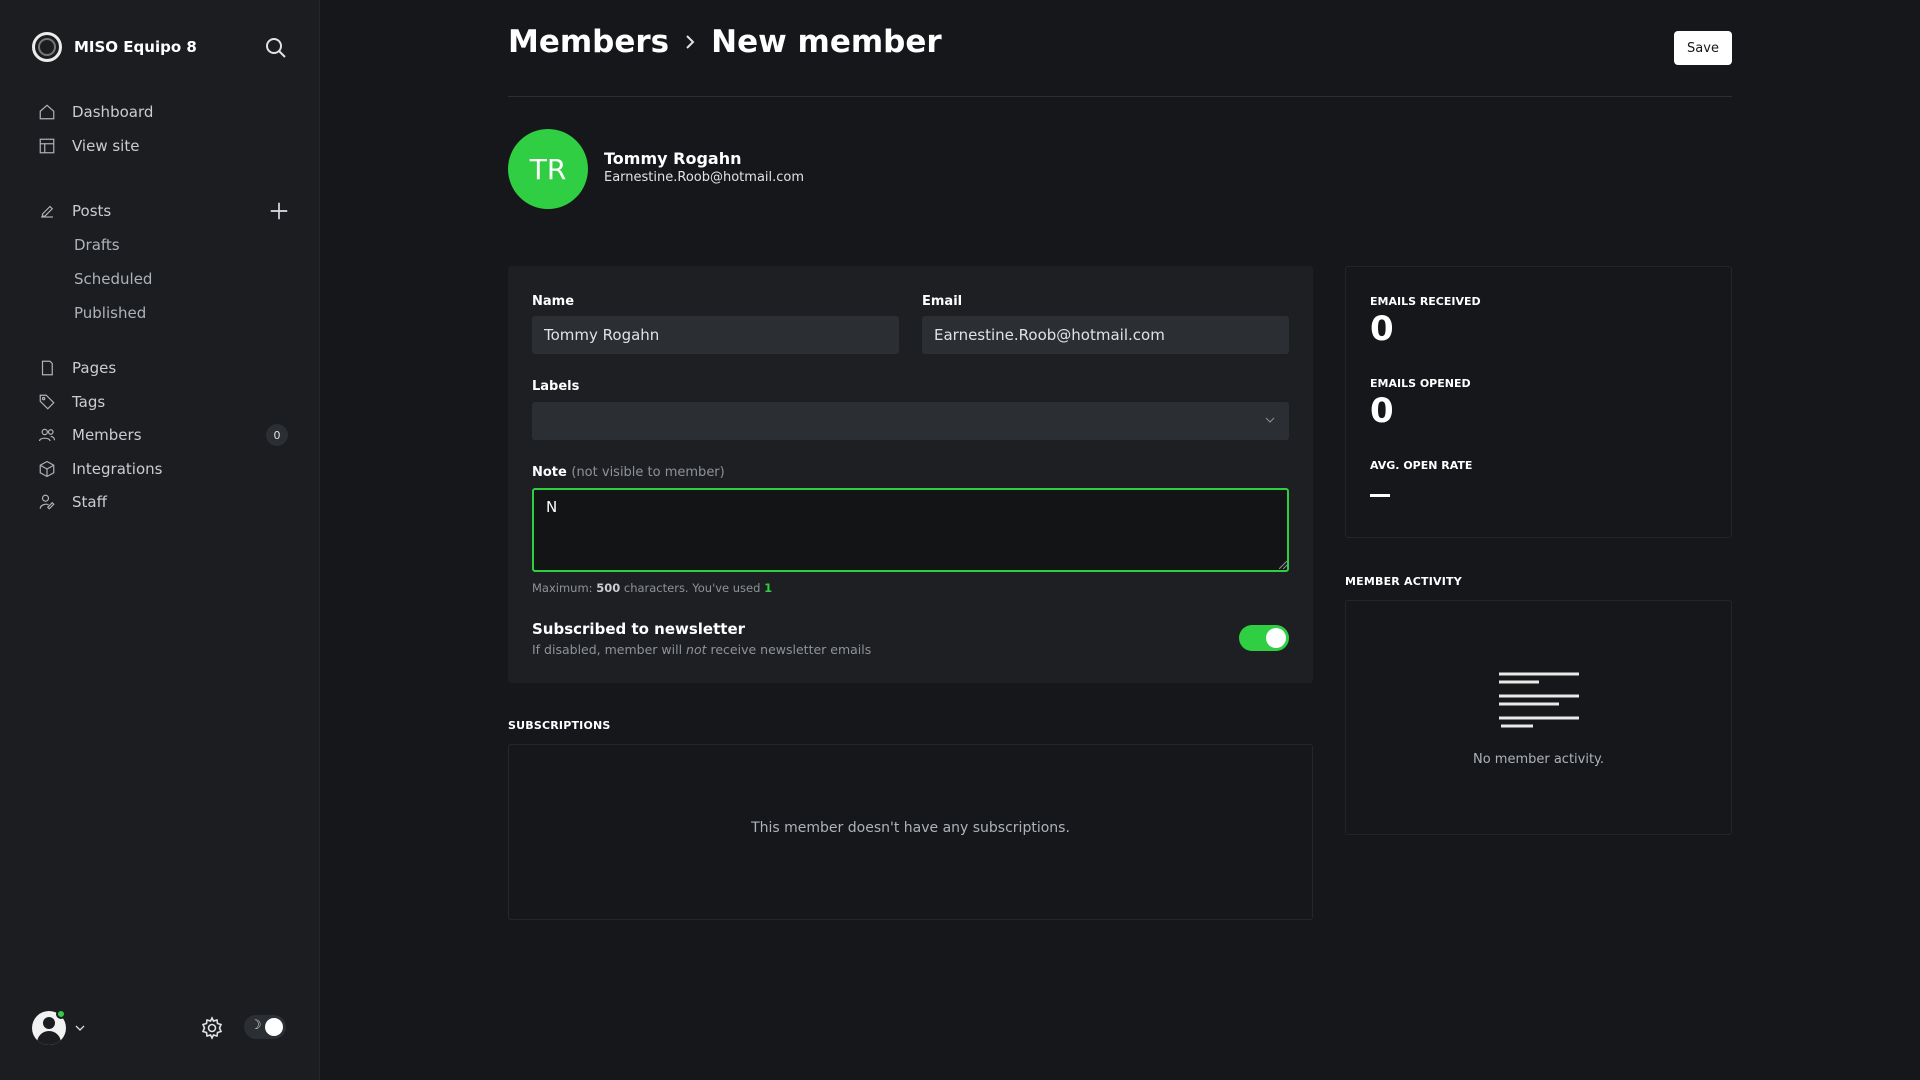  What do you see at coordinates (1380, 495) in the screenshot?
I see `open-rate-empty-dash` at bounding box center [1380, 495].